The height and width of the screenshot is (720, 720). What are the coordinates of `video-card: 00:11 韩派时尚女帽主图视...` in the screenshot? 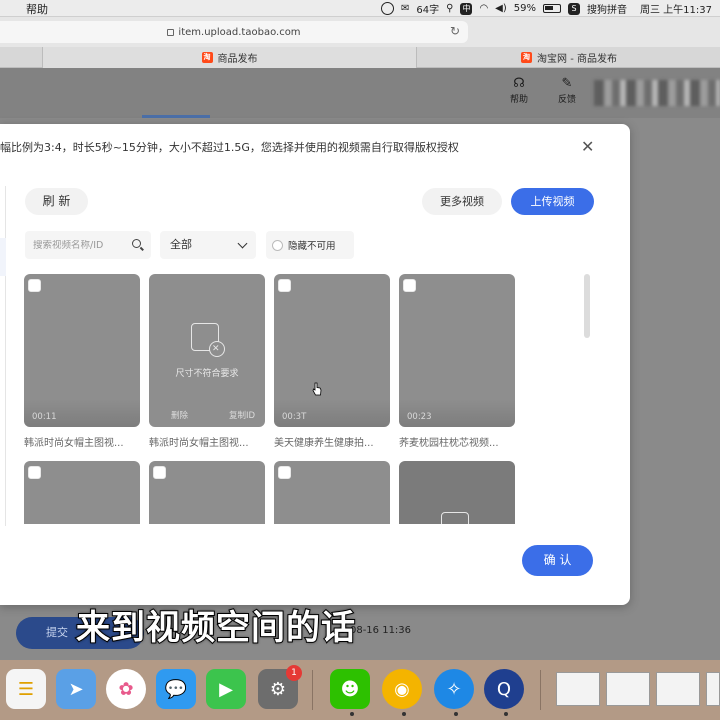 It's located at (82, 361).